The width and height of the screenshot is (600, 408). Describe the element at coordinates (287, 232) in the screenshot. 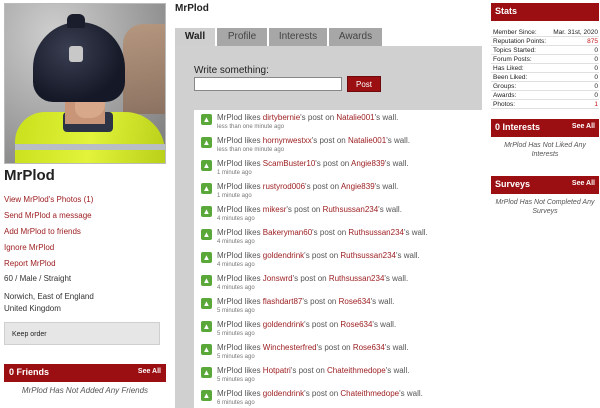

I see `feed-liked-user-link: Bakeryman60` at that location.